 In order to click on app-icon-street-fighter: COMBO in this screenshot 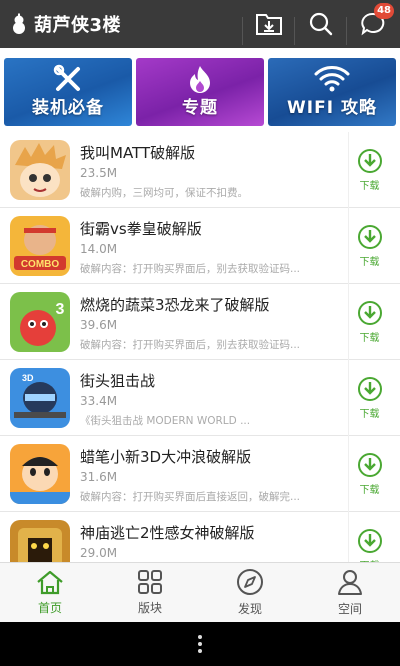, I will do `click(40, 246)`.